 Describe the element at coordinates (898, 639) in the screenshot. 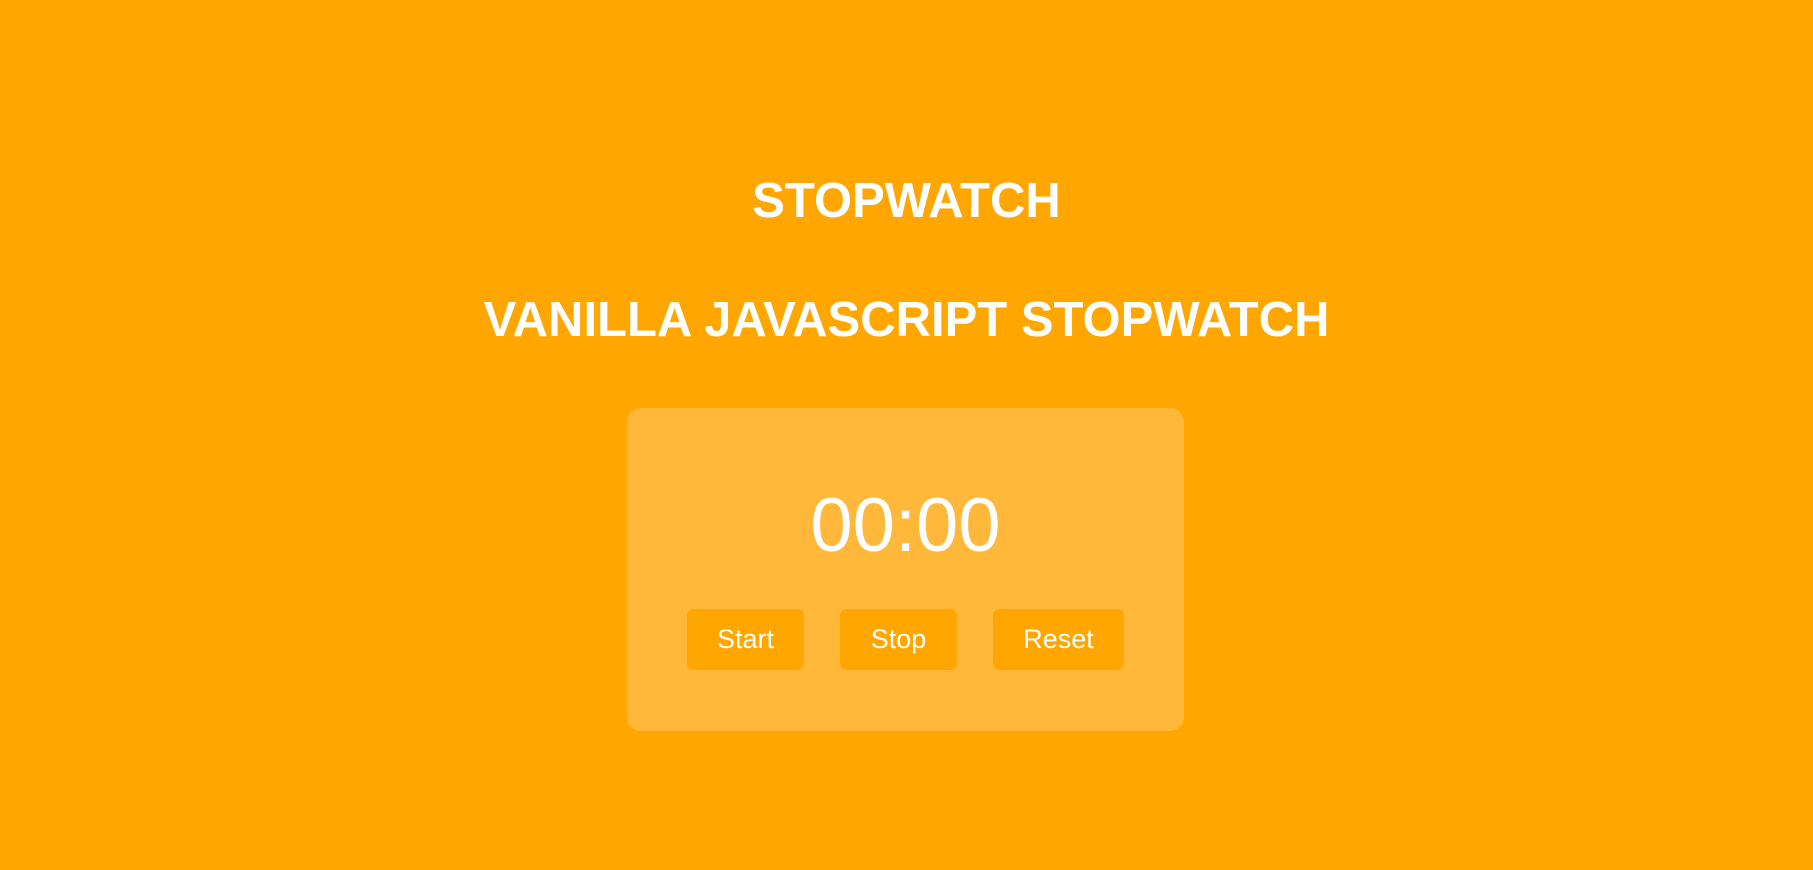

I see `stop-button: Stop` at that location.